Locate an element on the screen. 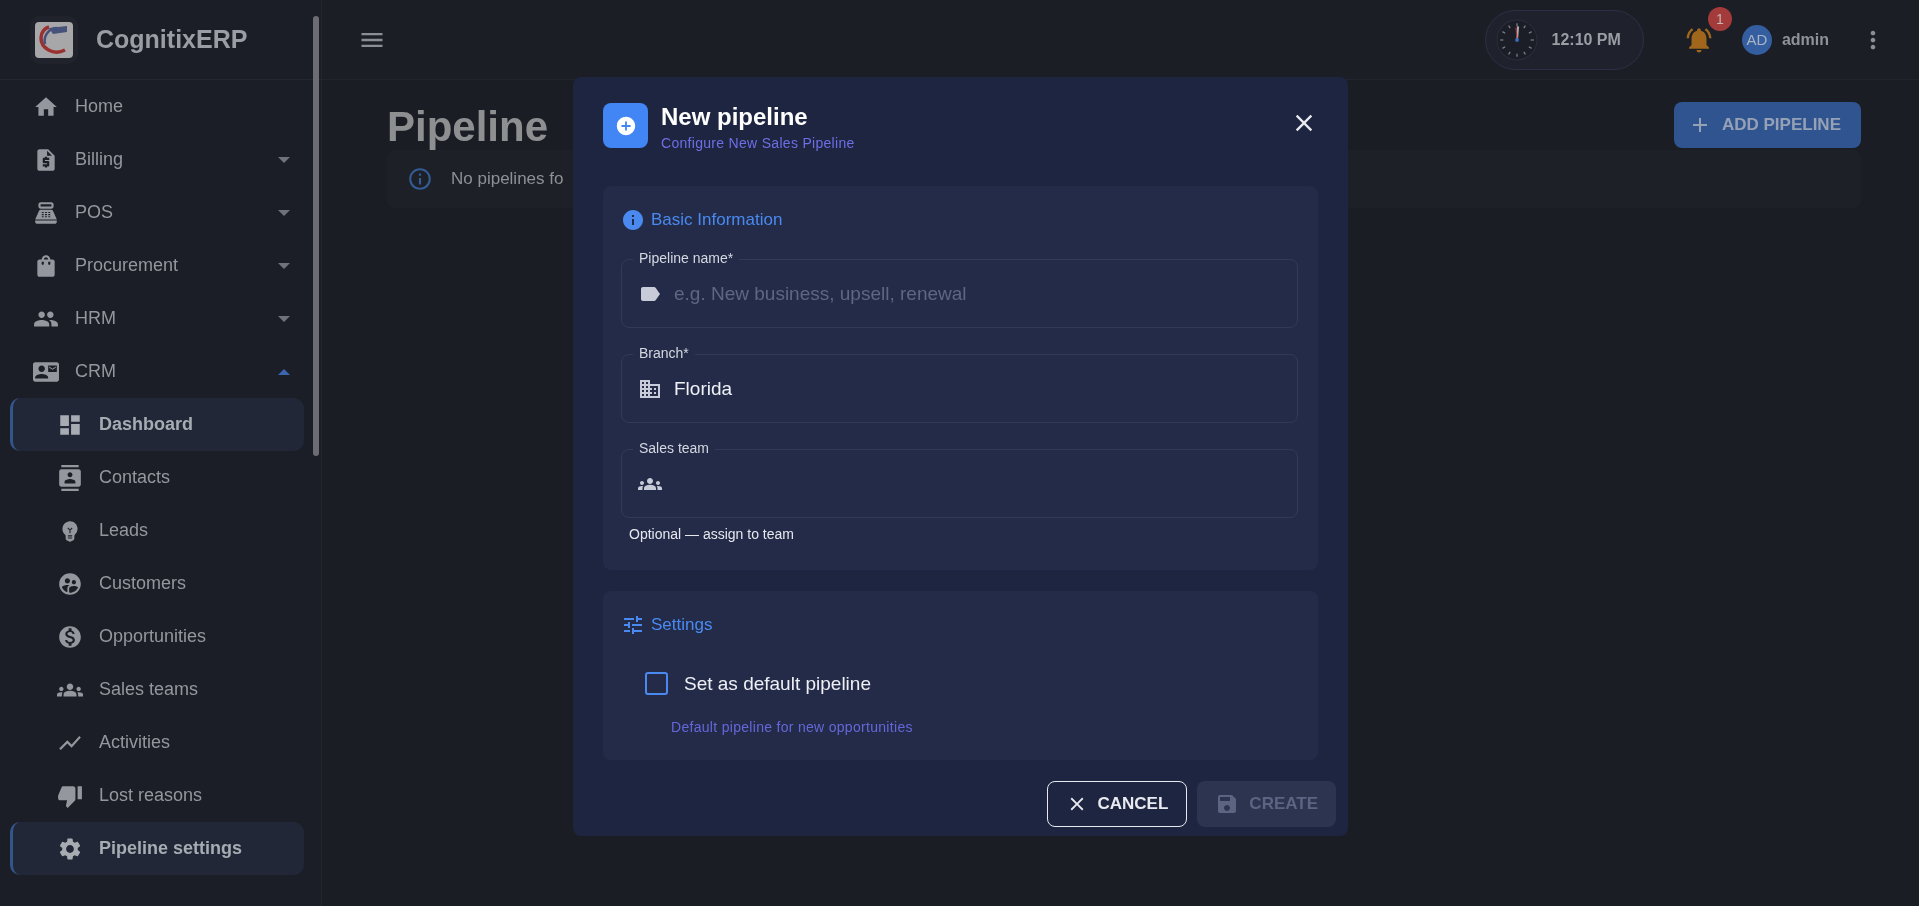 The width and height of the screenshot is (1919, 906). dollar-coin-icon is located at coordinates (70, 636).